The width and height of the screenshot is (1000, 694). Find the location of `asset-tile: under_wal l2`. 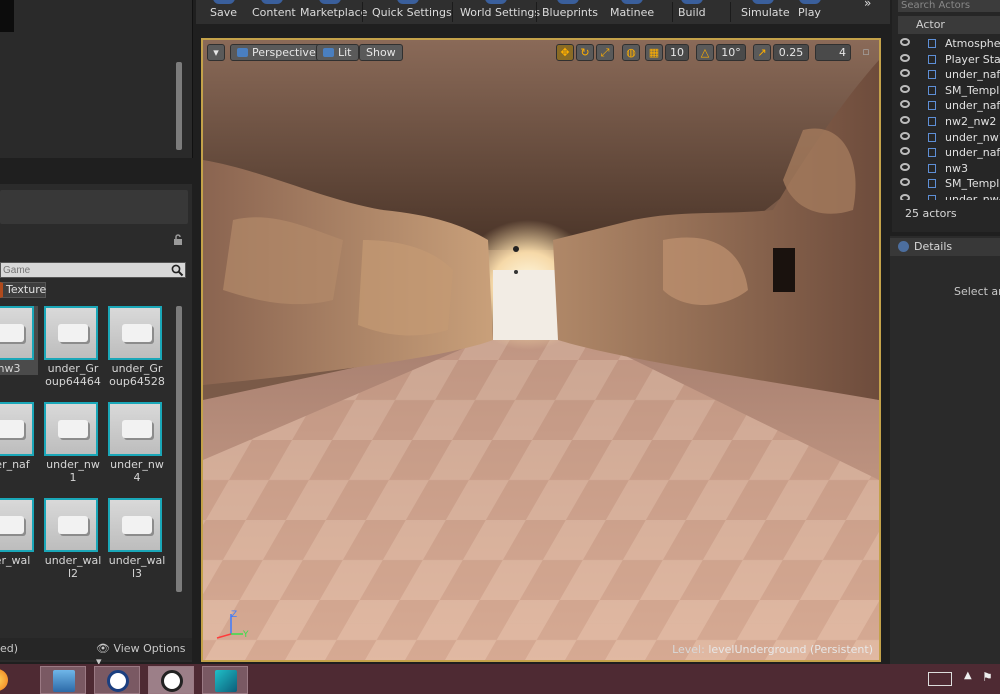

asset-tile: under_wal l2 is located at coordinates (73, 539).